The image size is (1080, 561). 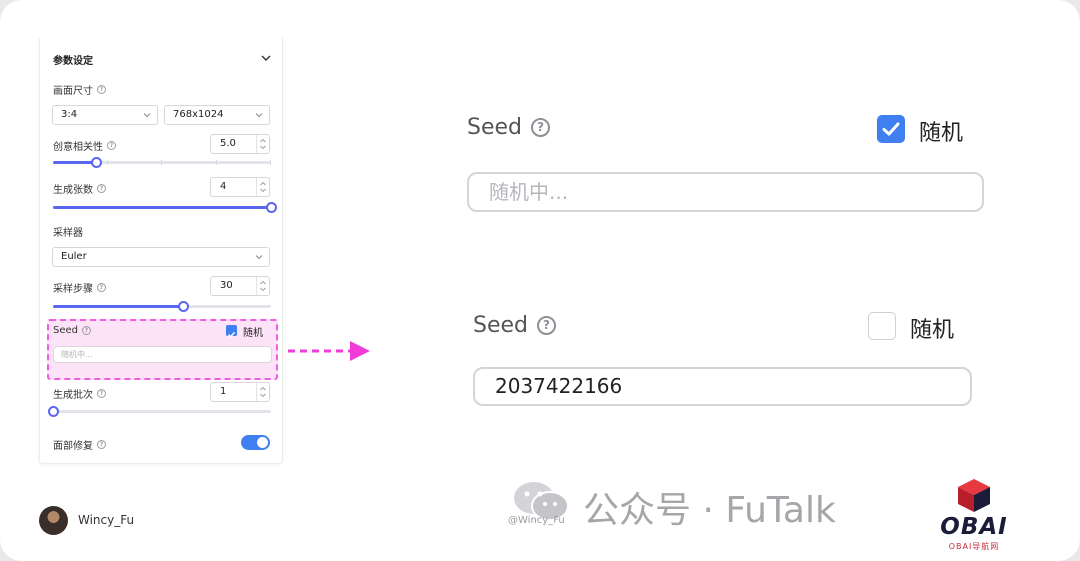 I want to click on creativity-slider, so click(x=162, y=163).